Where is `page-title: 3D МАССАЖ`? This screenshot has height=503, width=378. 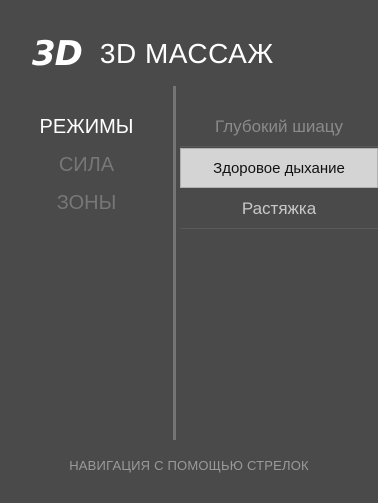 page-title: 3D МАССАЖ is located at coordinates (186, 53).